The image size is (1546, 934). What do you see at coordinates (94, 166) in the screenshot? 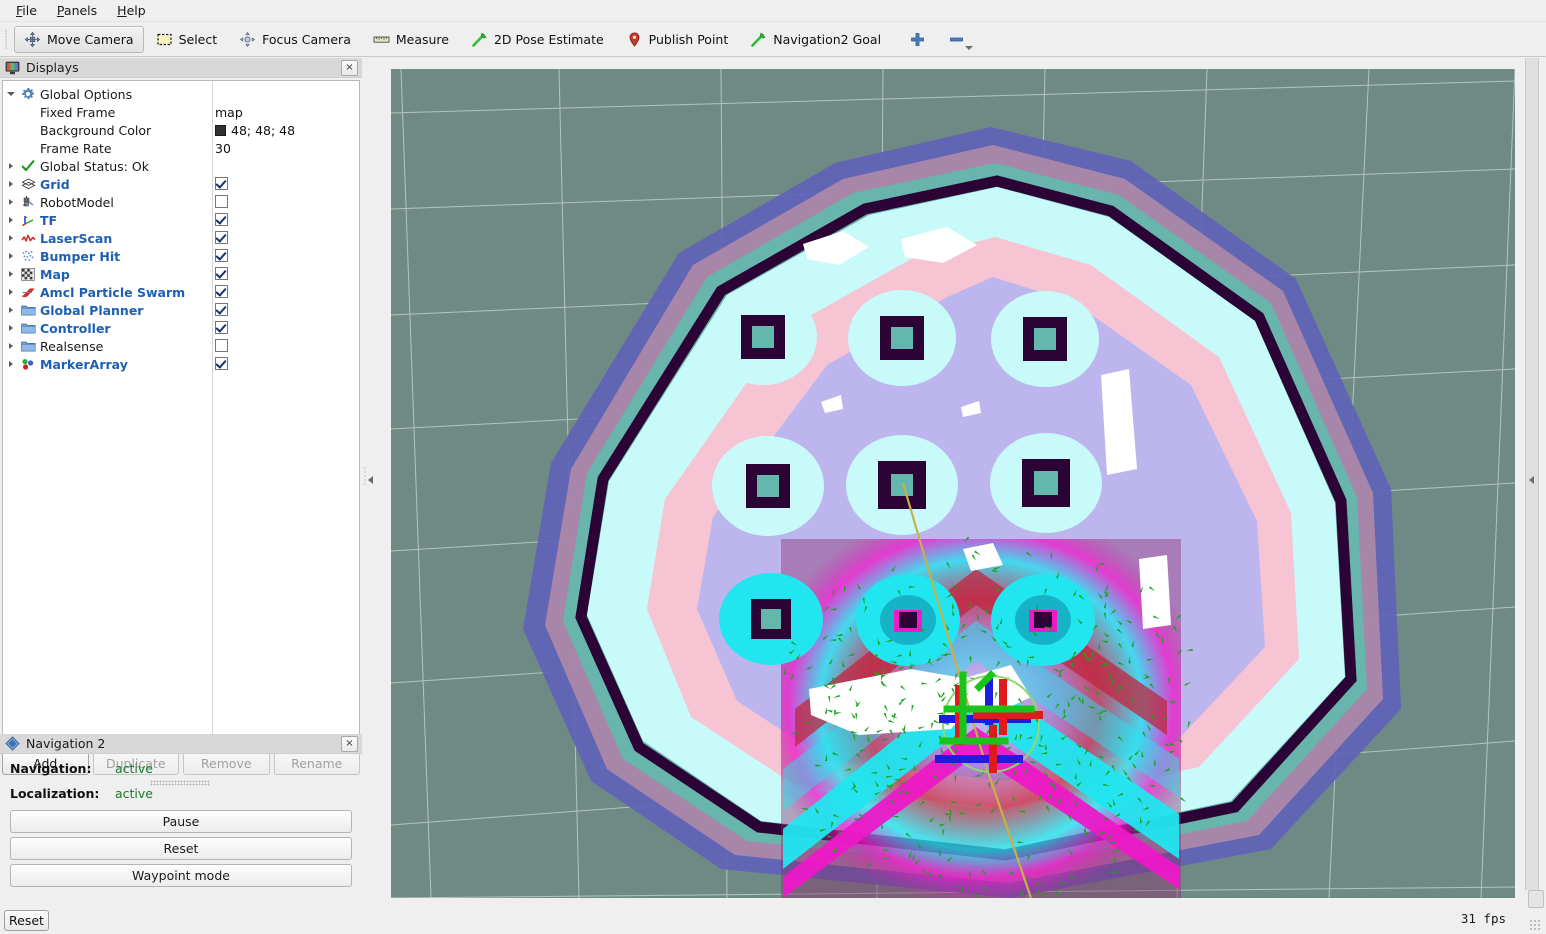
I see `tree-label-global-status: Global Status: Ok` at bounding box center [94, 166].